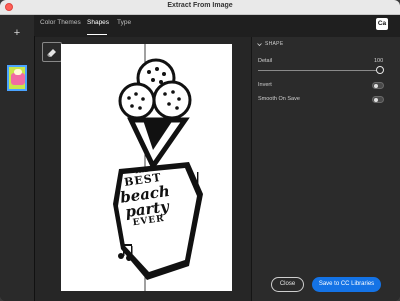 The image size is (400, 301). What do you see at coordinates (18, 72) in the screenshot?
I see `thumbnail-art-top` at bounding box center [18, 72].